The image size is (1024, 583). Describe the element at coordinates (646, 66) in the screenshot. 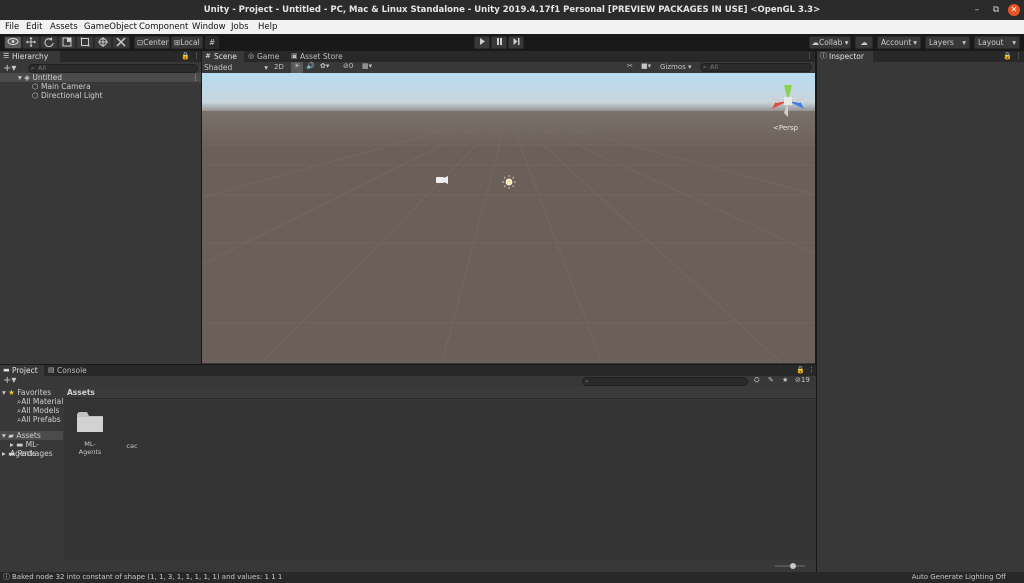

I see `camera-dropdown: ■▾` at that location.